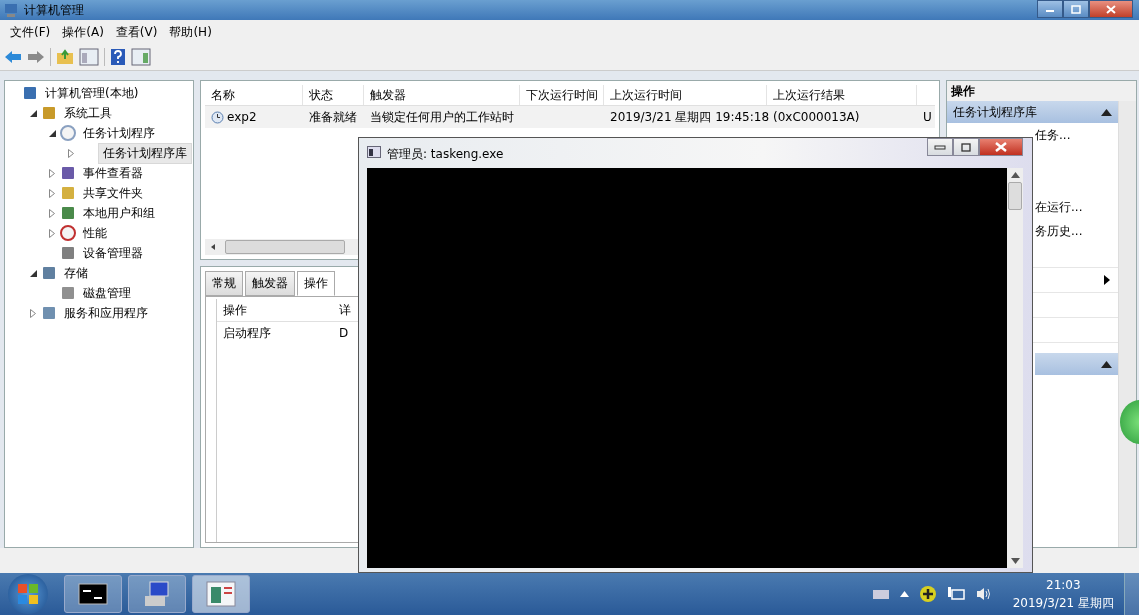 This screenshot has height=615, width=1139. What do you see at coordinates (442, 117) in the screenshot?
I see `table-cell: 当锁定任何用户的工作站时` at bounding box center [442, 117].